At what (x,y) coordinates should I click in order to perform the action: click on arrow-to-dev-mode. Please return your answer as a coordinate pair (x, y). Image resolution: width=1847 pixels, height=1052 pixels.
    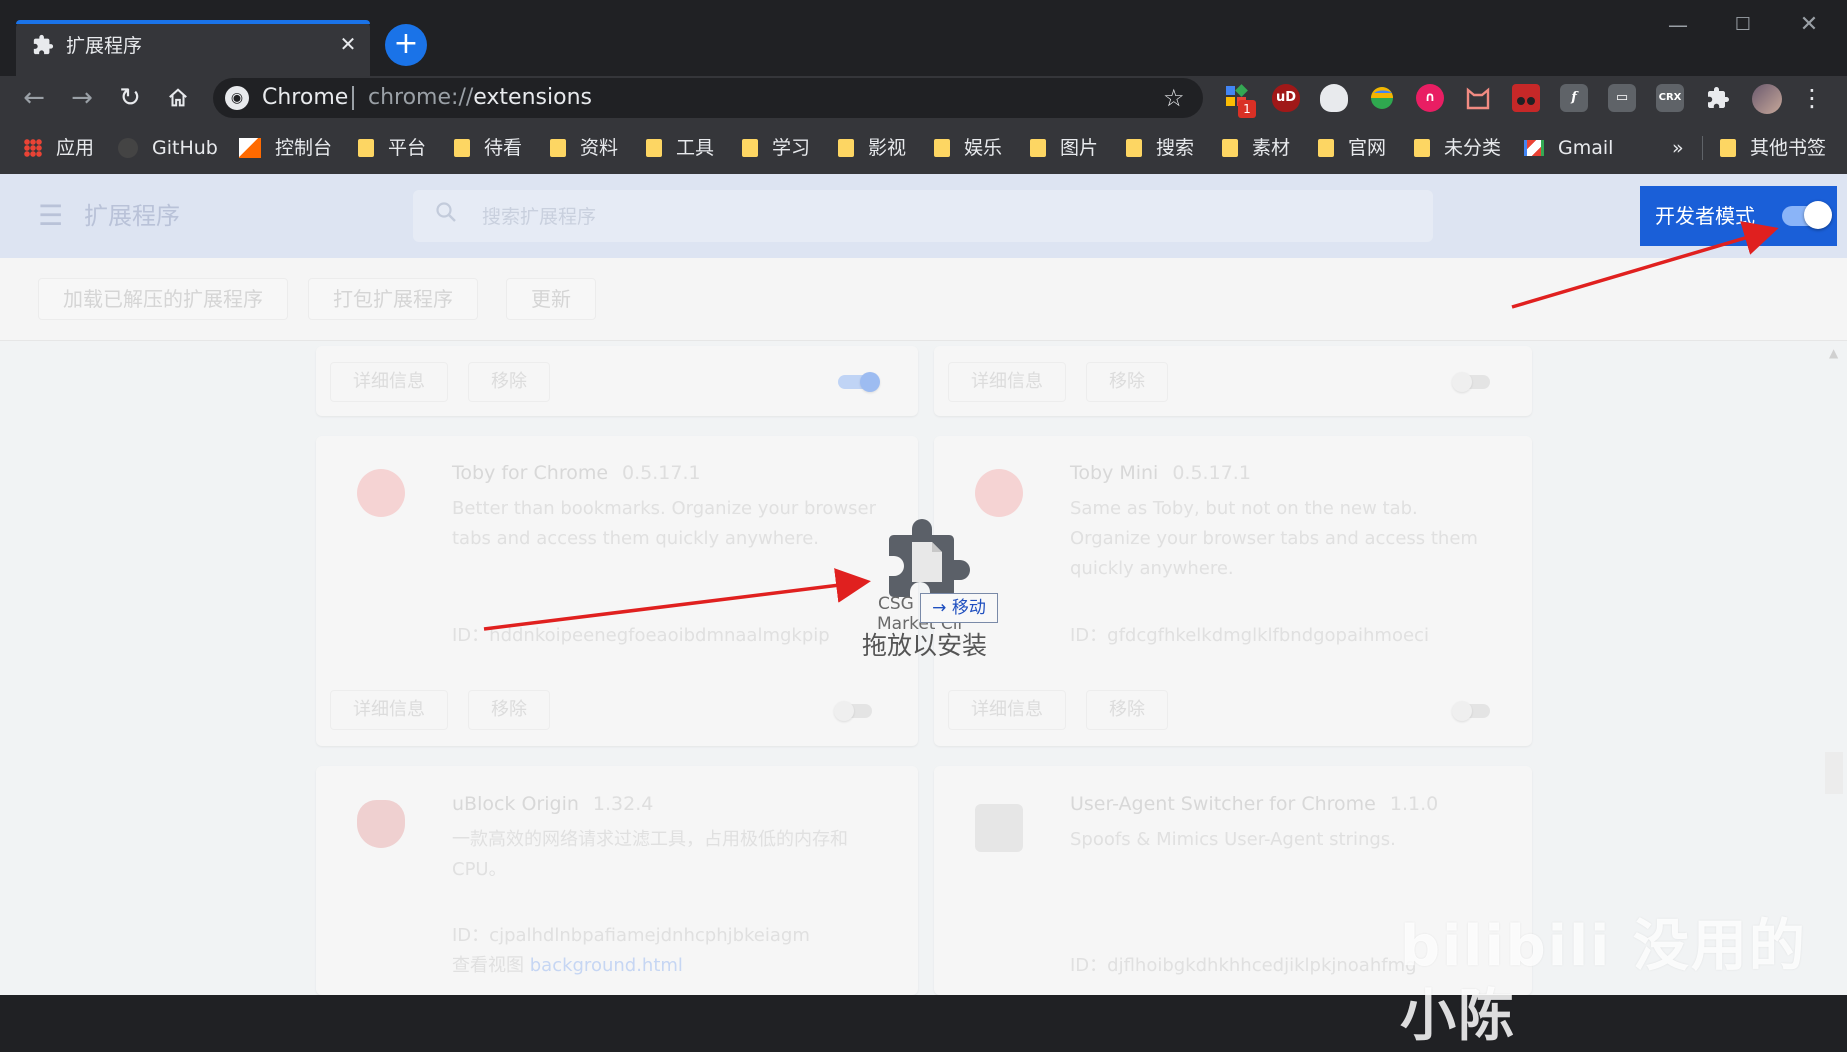
    Looking at the image, I should click on (1645, 265).